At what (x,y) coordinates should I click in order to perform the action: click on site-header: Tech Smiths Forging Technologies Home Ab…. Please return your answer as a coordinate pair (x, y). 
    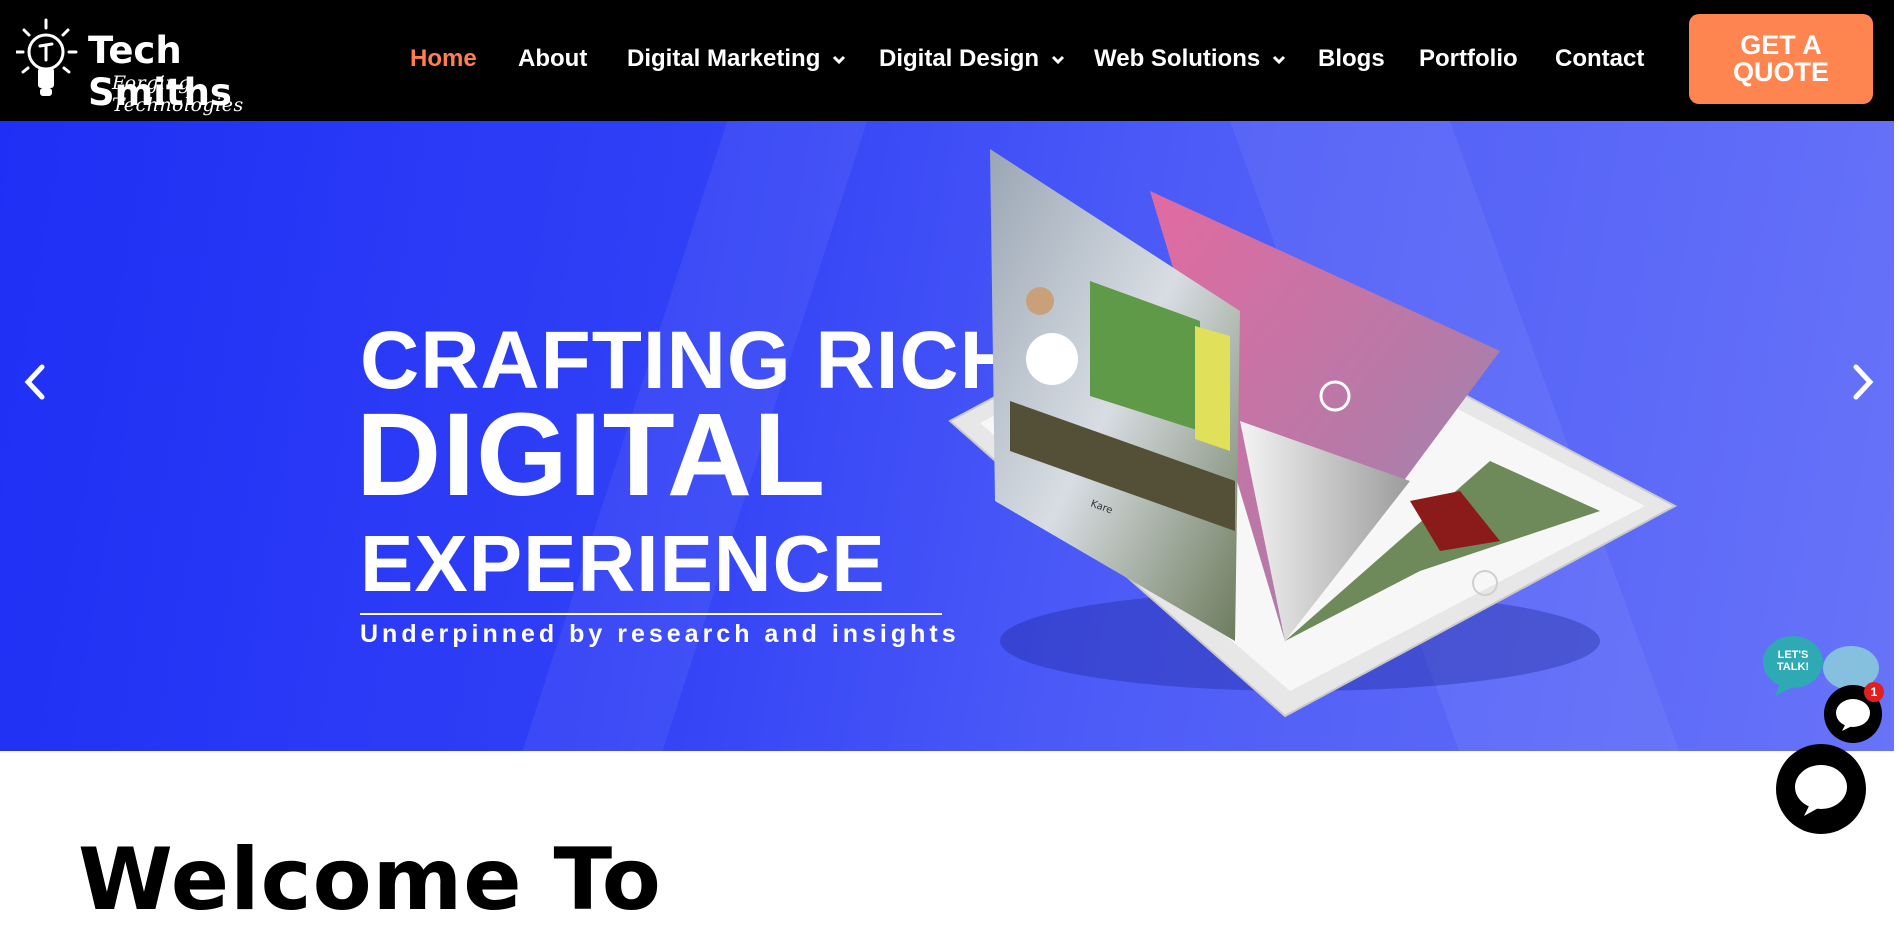
    Looking at the image, I should click on (947, 60).